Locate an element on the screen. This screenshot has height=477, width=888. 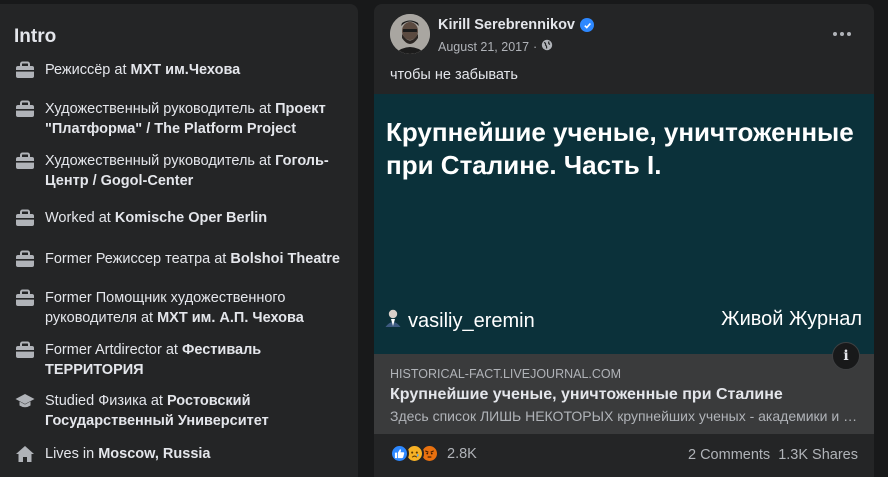
home-icon is located at coordinates (25, 454).